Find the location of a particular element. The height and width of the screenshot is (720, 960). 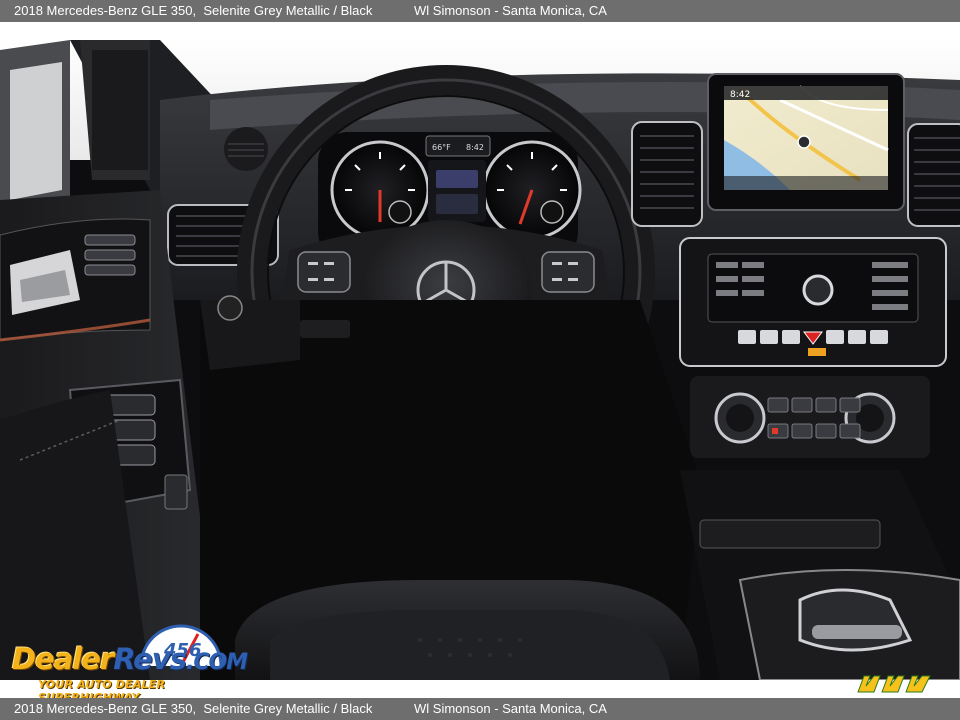

dealerrevs-wordmark: DealerRevs.COM is located at coordinates (130, 659).